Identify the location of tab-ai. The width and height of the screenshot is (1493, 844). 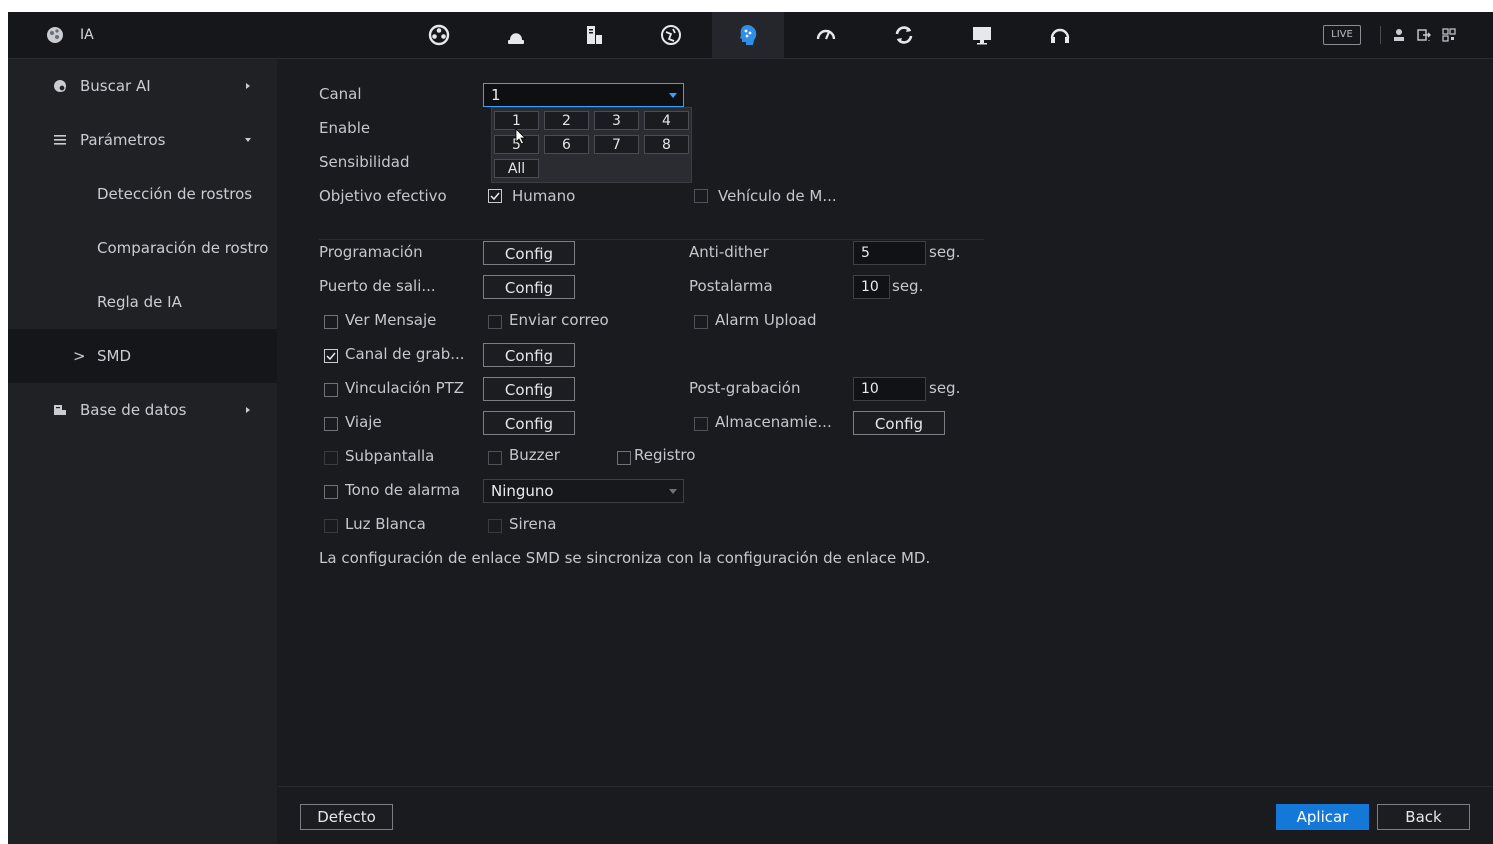
(748, 35).